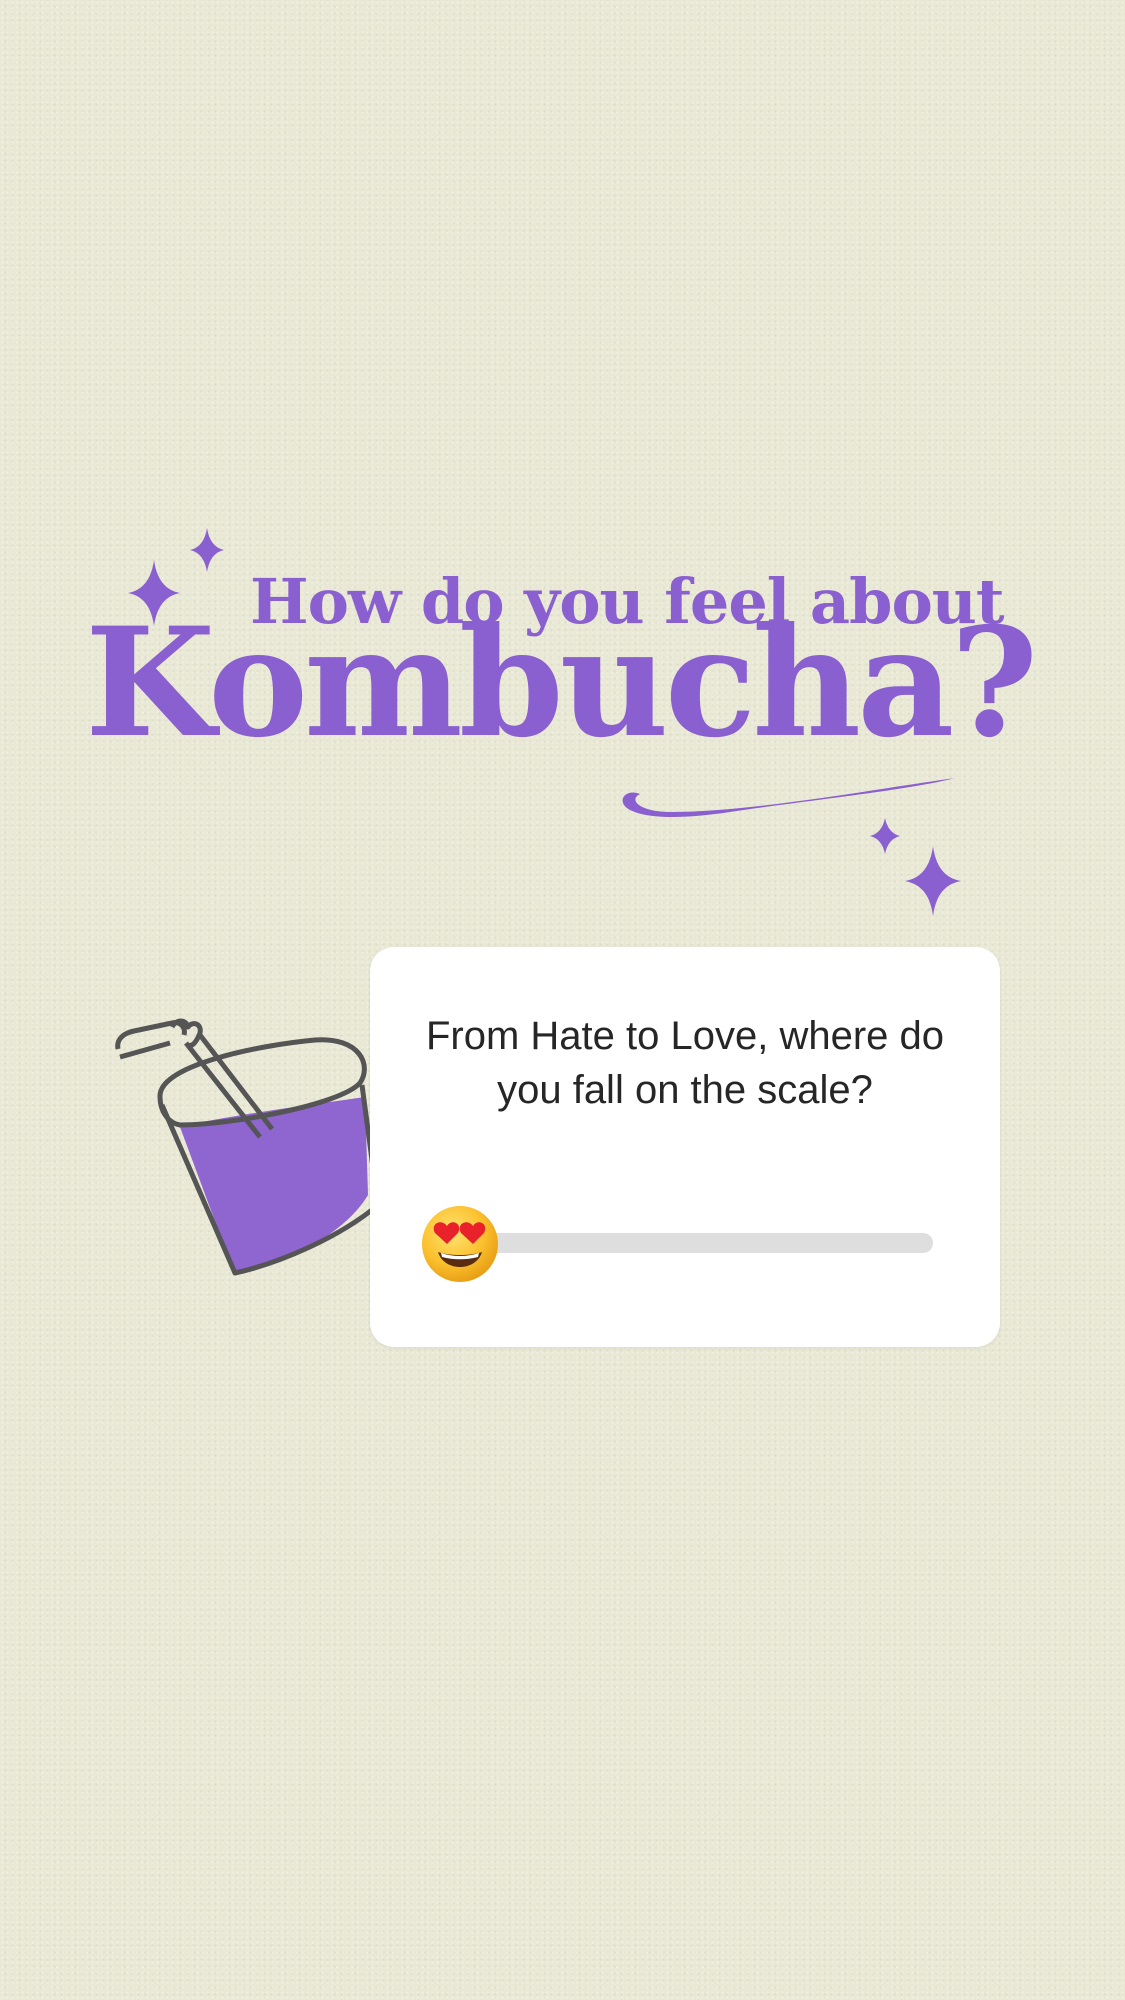  I want to click on slider-track, so click(696, 1243).